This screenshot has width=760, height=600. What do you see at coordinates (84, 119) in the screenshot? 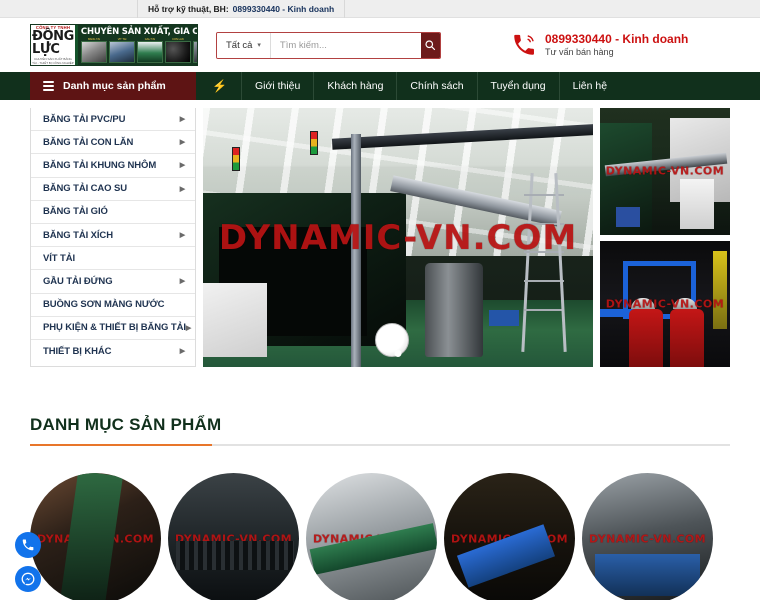
I see `sidebar-item-label: BĂNG TẢI PVC/PU` at bounding box center [84, 119].